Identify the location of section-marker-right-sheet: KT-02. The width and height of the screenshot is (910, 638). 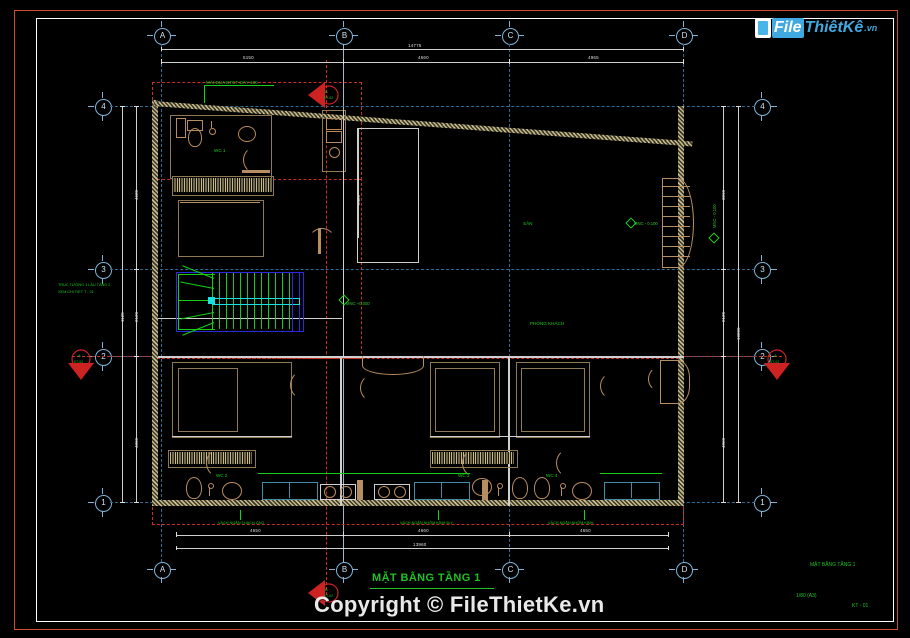
(775, 362).